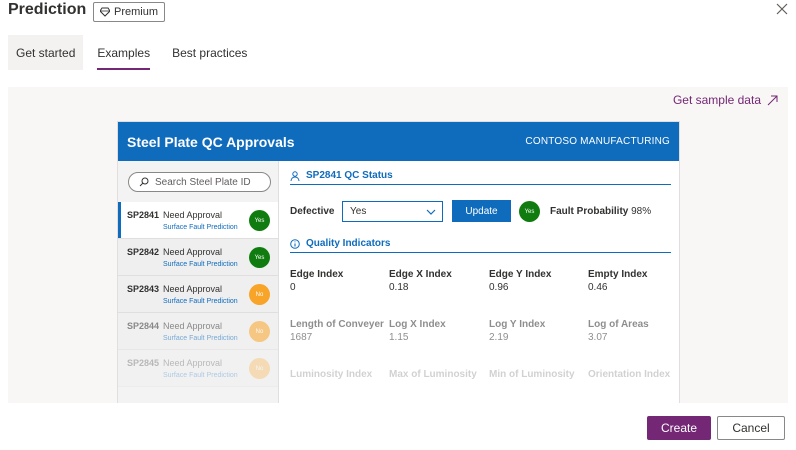  What do you see at coordinates (143, 326) in the screenshot?
I see `plate-id: SP2844` at bounding box center [143, 326].